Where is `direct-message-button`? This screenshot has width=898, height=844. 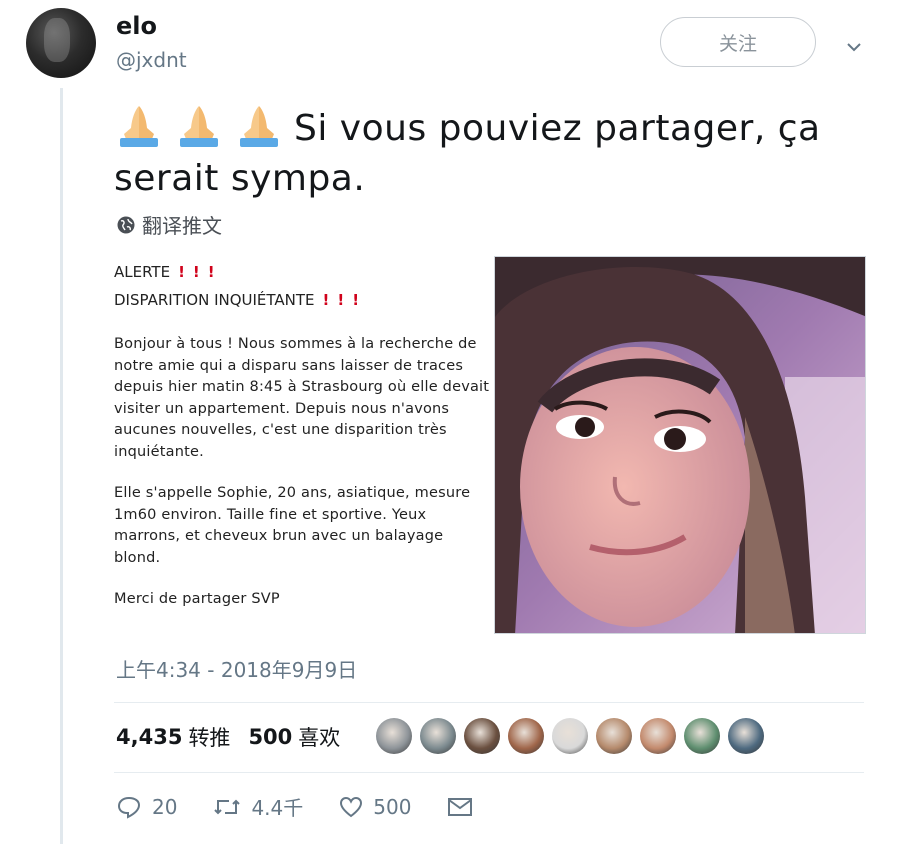
direct-message-button is located at coordinates (465, 807).